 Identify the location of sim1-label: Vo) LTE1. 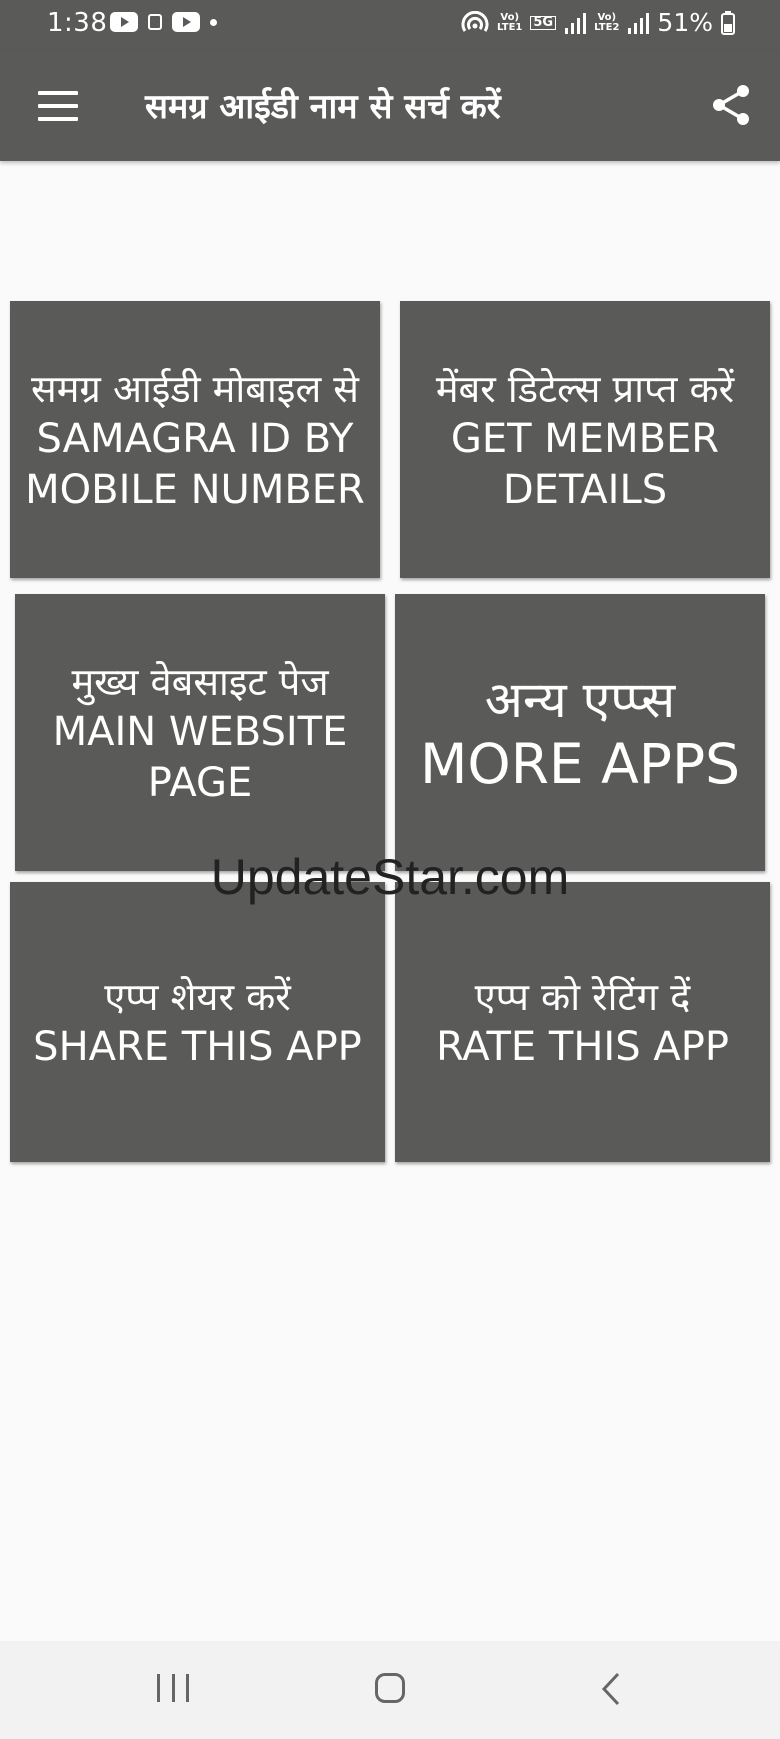
(510, 22).